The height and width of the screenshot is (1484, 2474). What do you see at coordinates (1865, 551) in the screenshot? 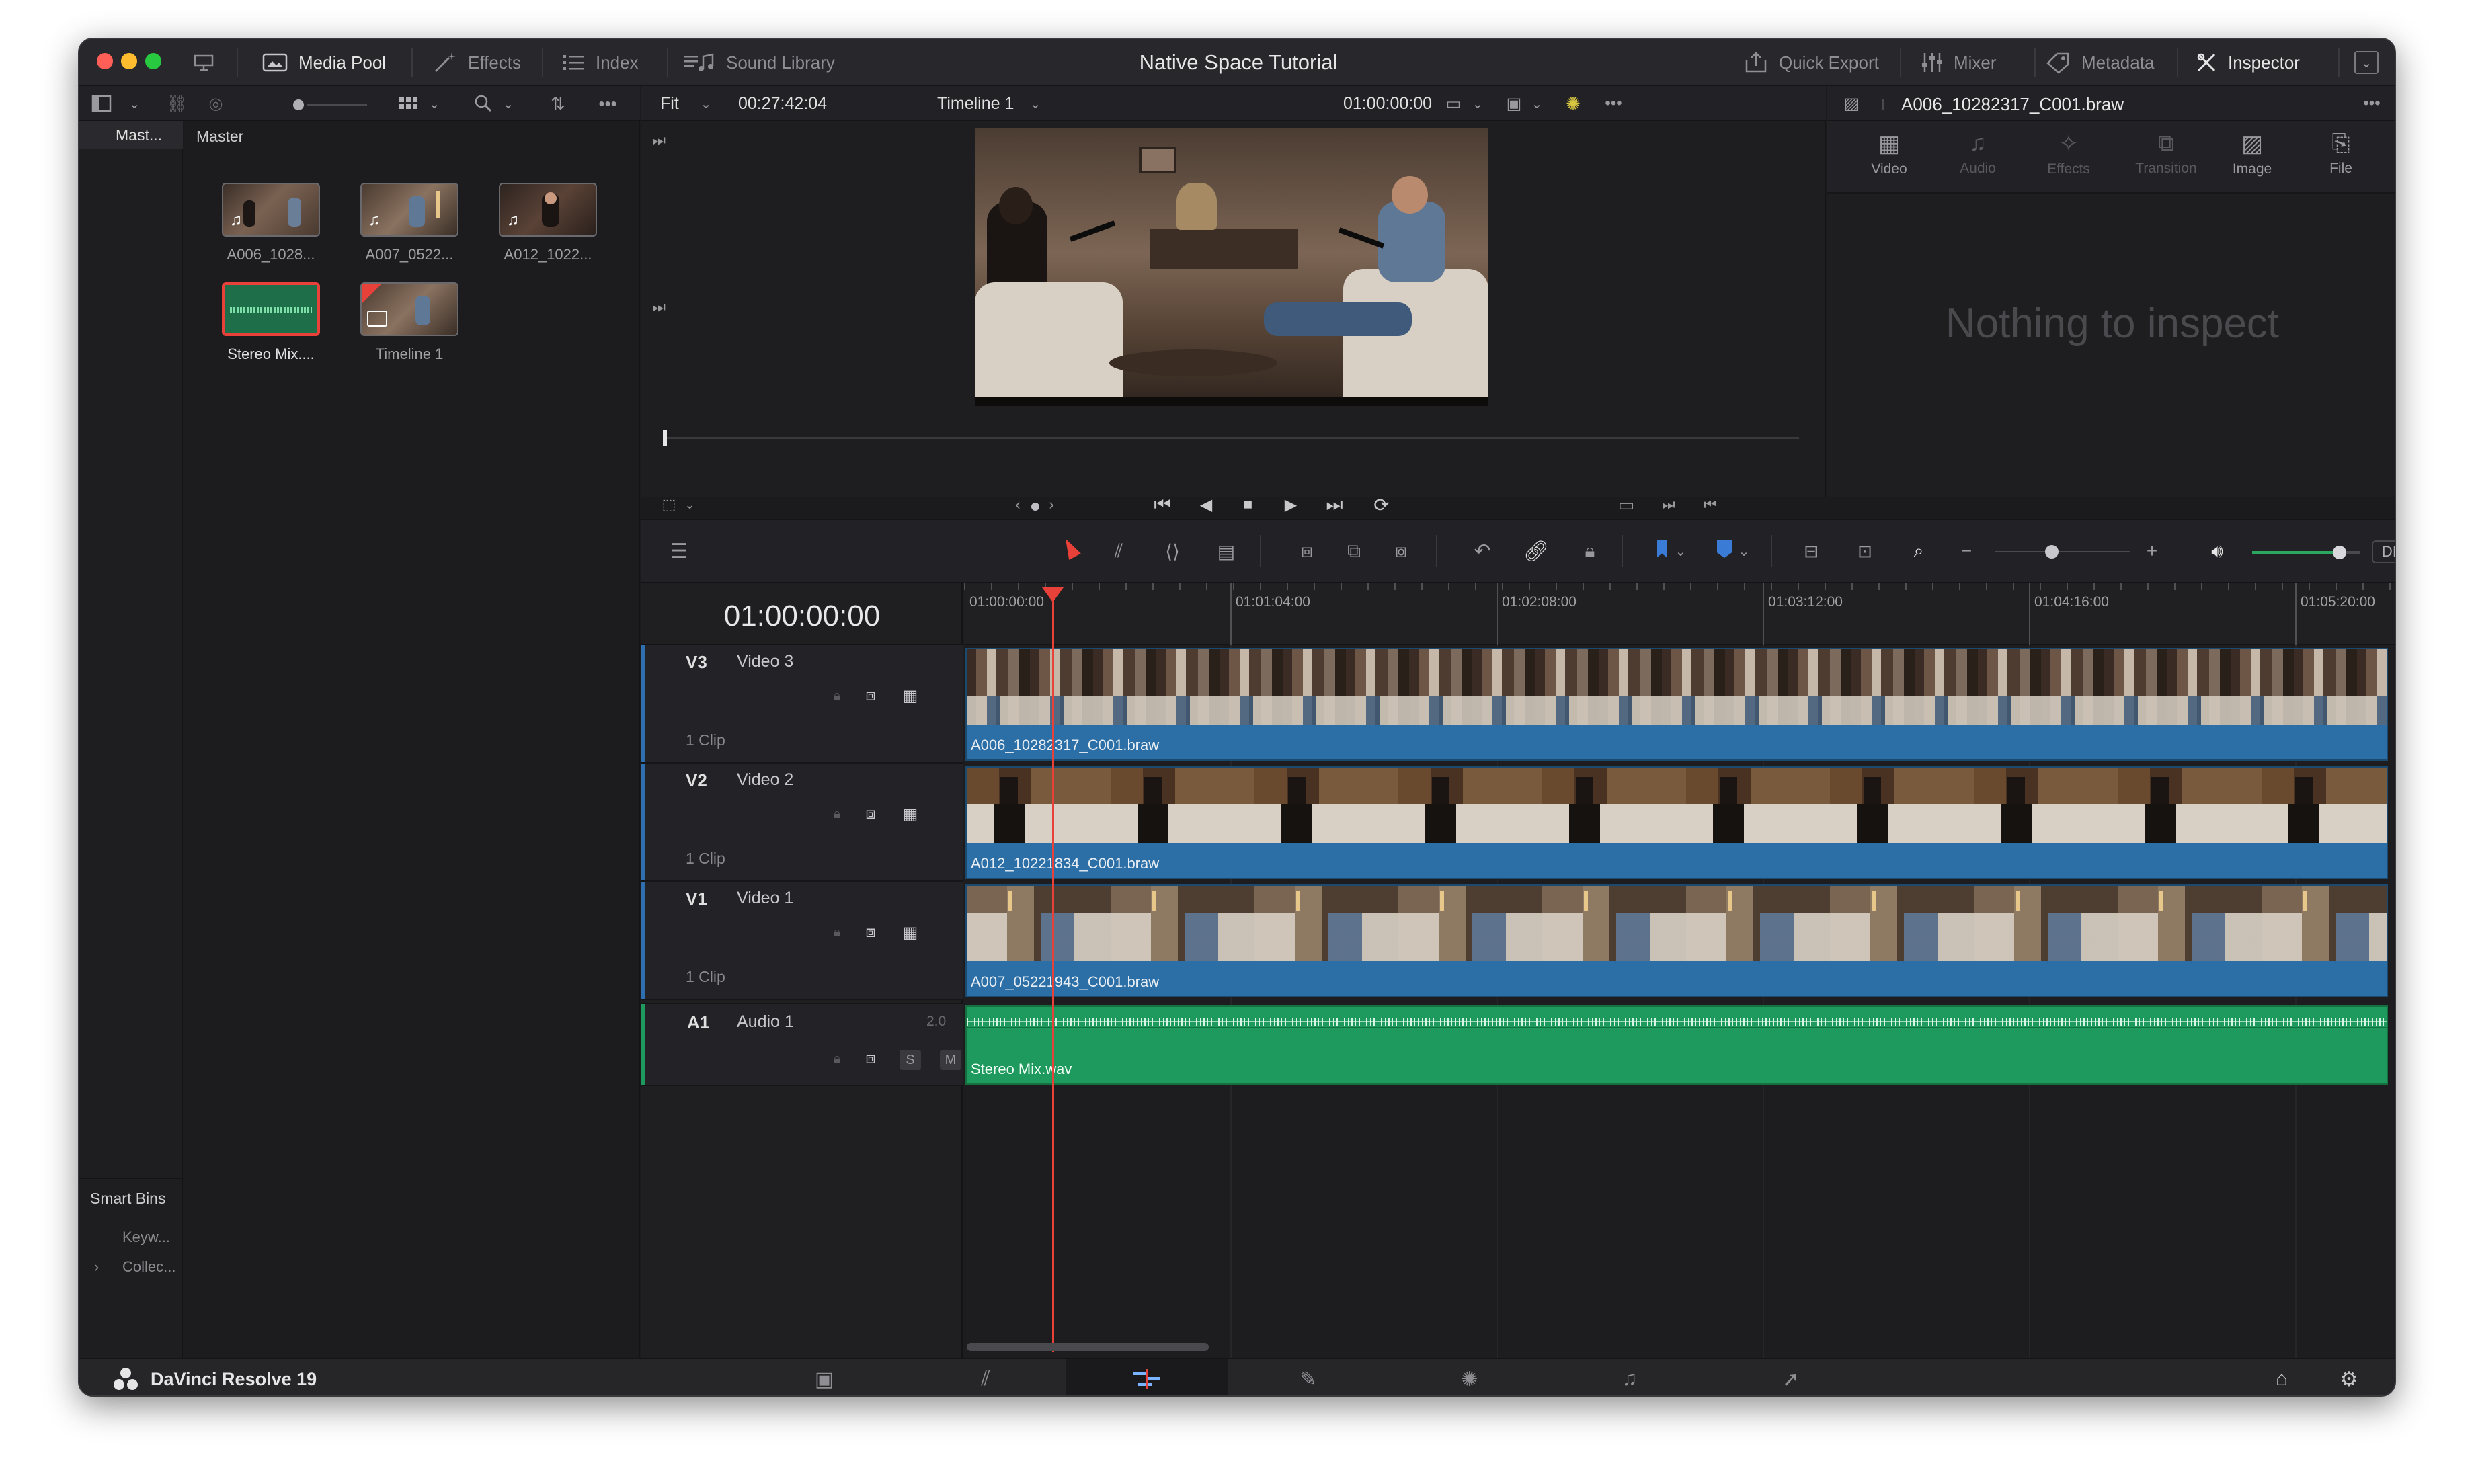
I see `detail-zoom-icon: ⊡` at bounding box center [1865, 551].